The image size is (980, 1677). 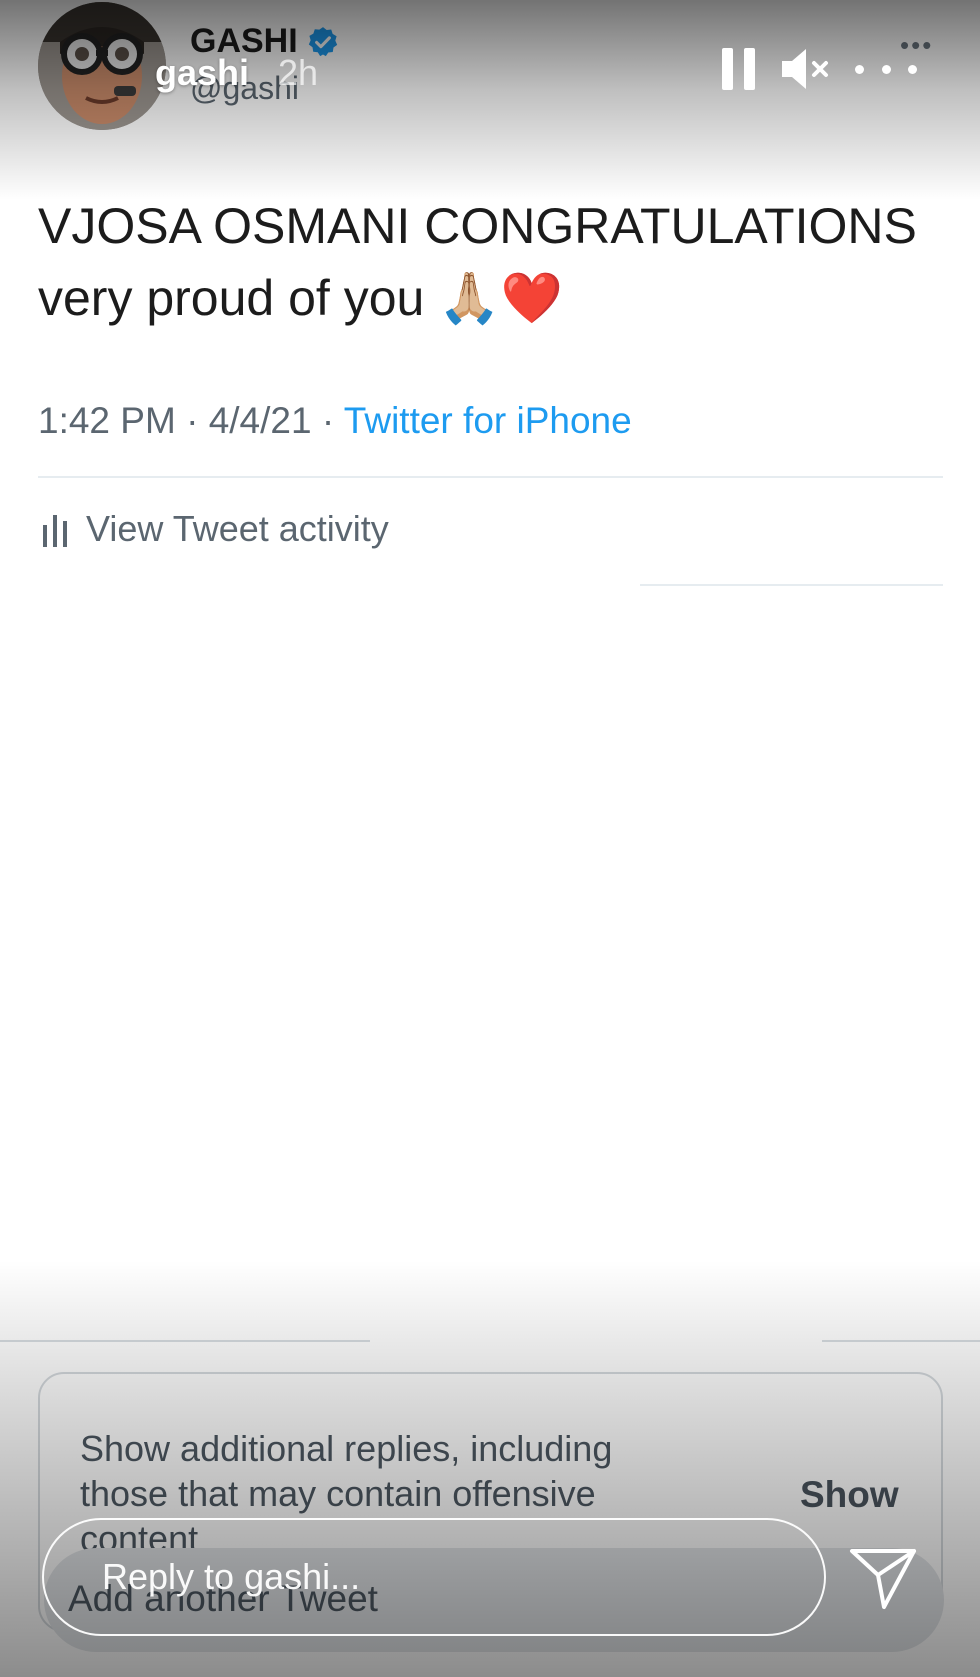 I want to click on more-dots-icon, so click(x=886, y=69).